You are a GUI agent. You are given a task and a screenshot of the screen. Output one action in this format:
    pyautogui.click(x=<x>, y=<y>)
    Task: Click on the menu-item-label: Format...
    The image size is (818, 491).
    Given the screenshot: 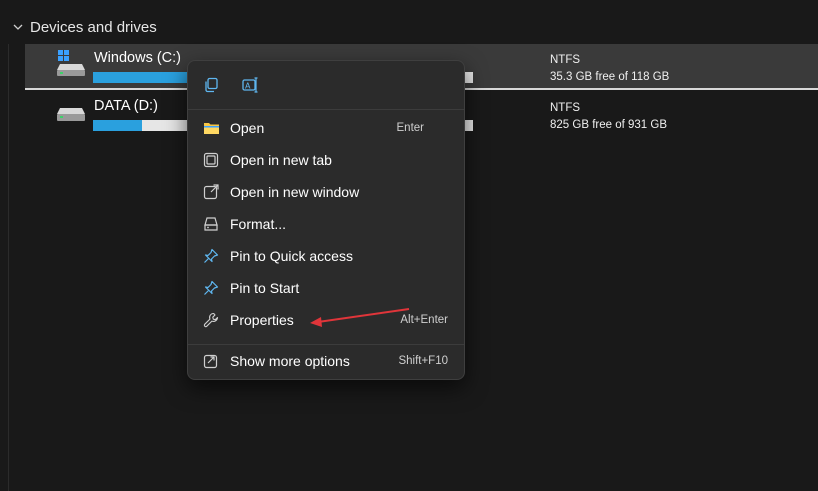 What is the action you would take?
    pyautogui.click(x=258, y=224)
    